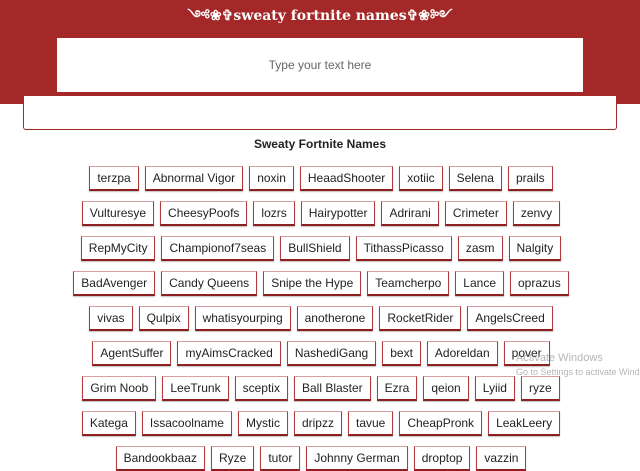 The width and height of the screenshot is (640, 471). What do you see at coordinates (403, 248) in the screenshot?
I see `name-chip: TithassPicasso` at bounding box center [403, 248].